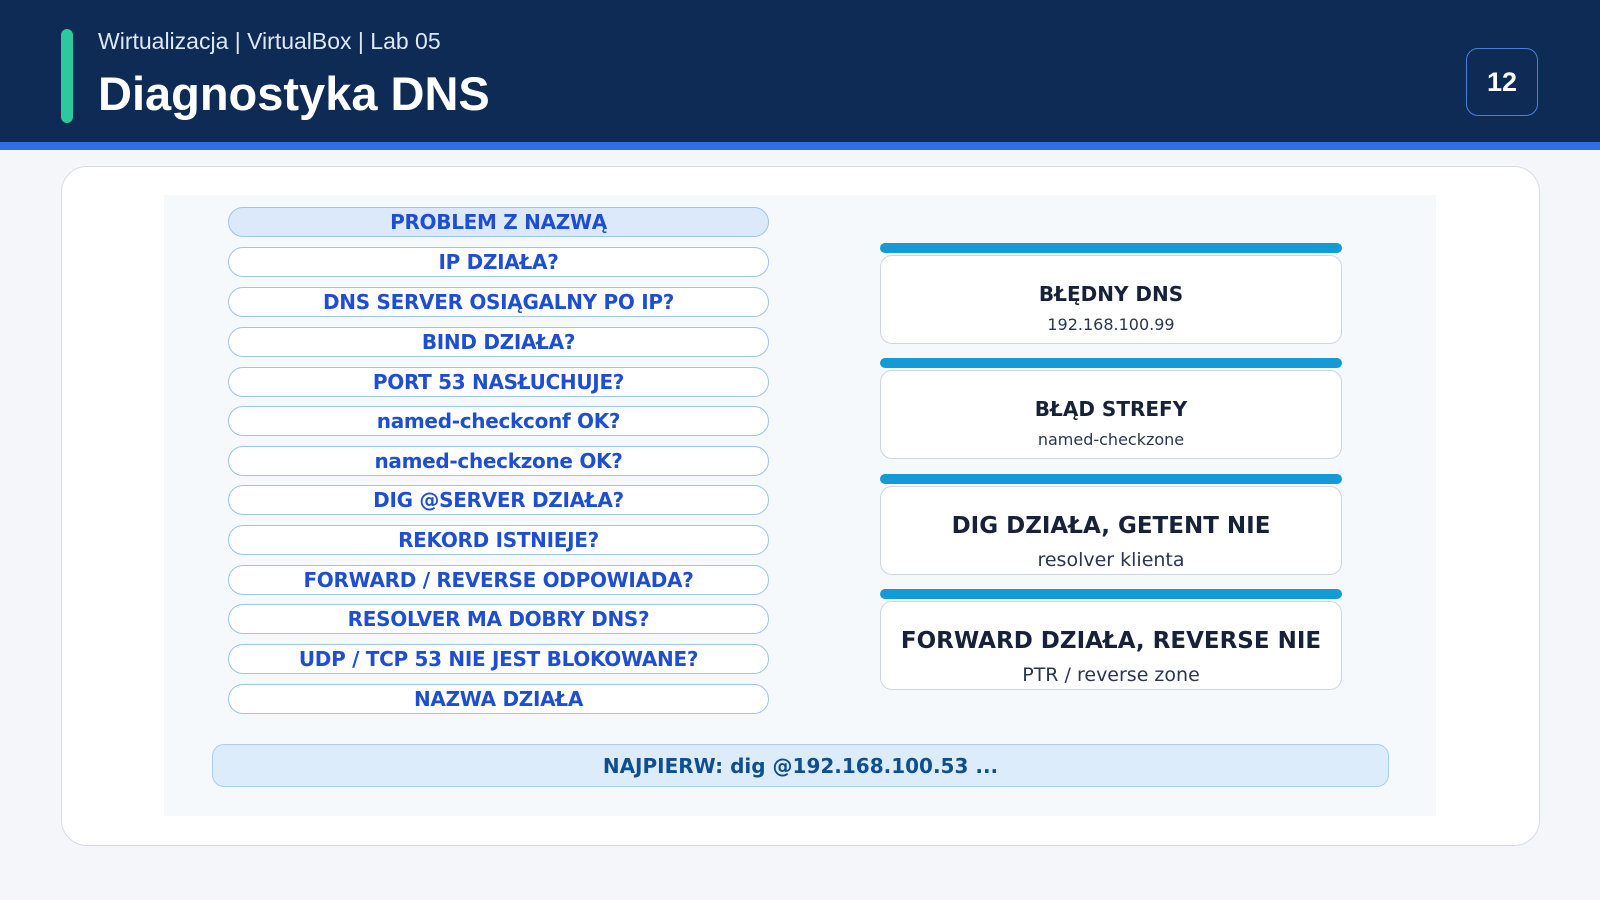 Image resolution: width=1600 pixels, height=900 pixels. I want to click on slide-subtitle: Wirtualizacja | VirtualBox | Lab 05, so click(269, 41).